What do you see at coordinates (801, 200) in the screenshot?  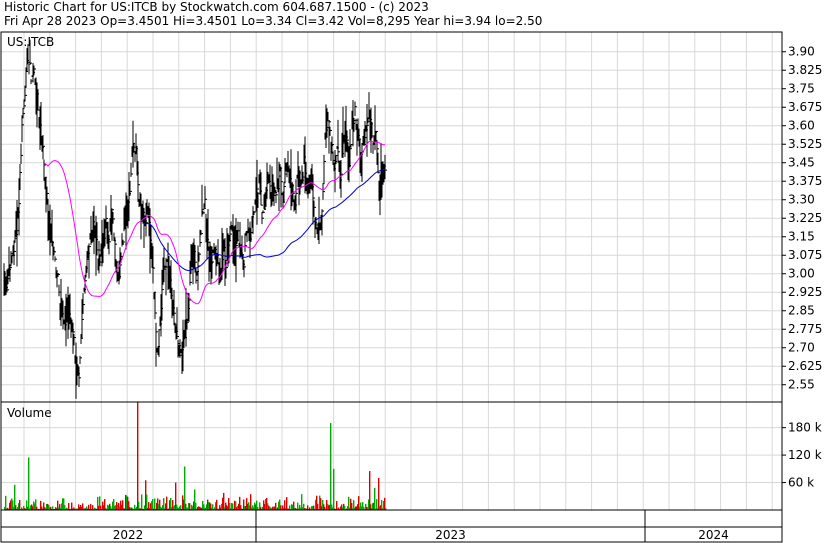 I see `price-tick-label: 3.30` at bounding box center [801, 200].